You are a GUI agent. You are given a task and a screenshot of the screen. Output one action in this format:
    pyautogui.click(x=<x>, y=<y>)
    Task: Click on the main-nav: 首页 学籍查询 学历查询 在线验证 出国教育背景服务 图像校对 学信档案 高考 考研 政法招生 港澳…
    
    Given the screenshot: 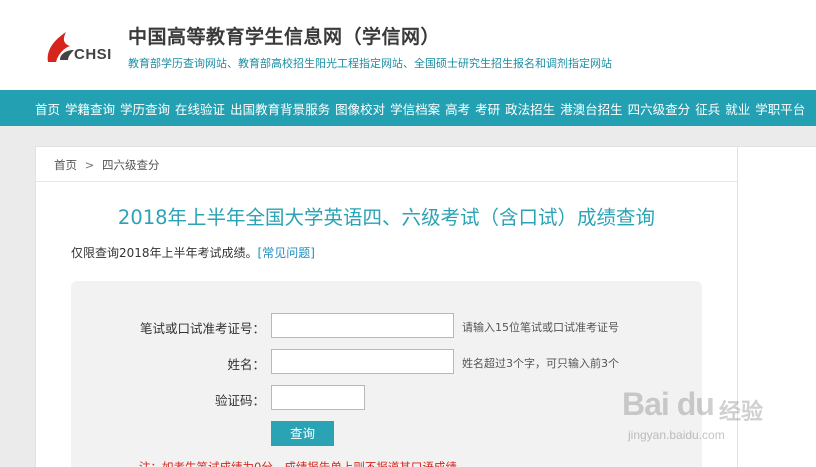 What is the action you would take?
    pyautogui.click(x=408, y=108)
    